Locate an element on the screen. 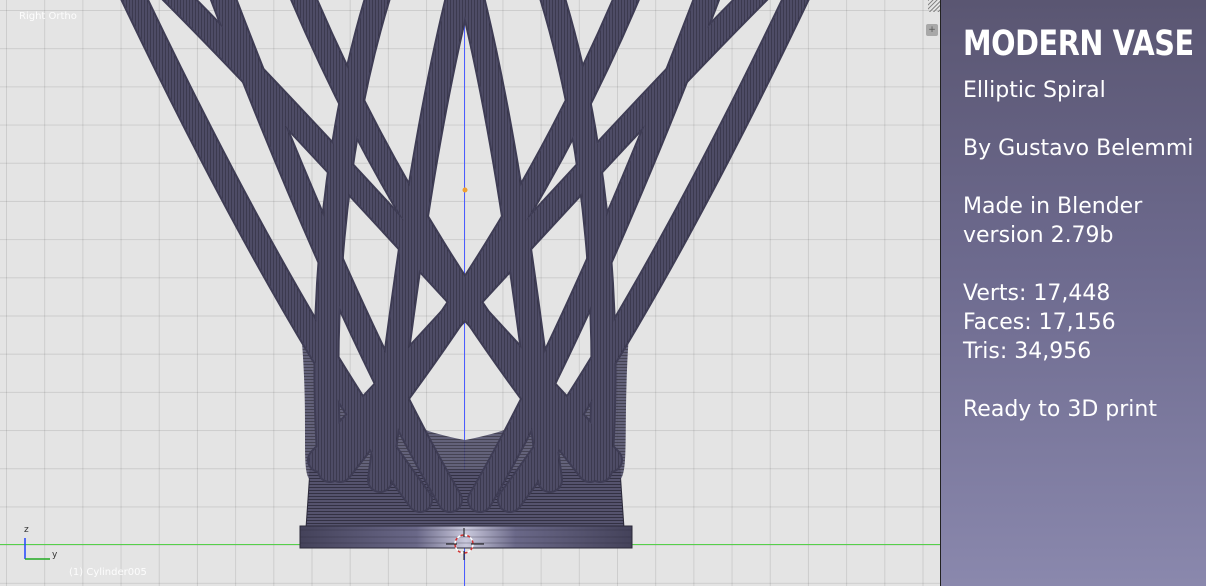 The width and height of the screenshot is (1206, 586). axis-gizmo-y-label: y is located at coordinates (55, 555).